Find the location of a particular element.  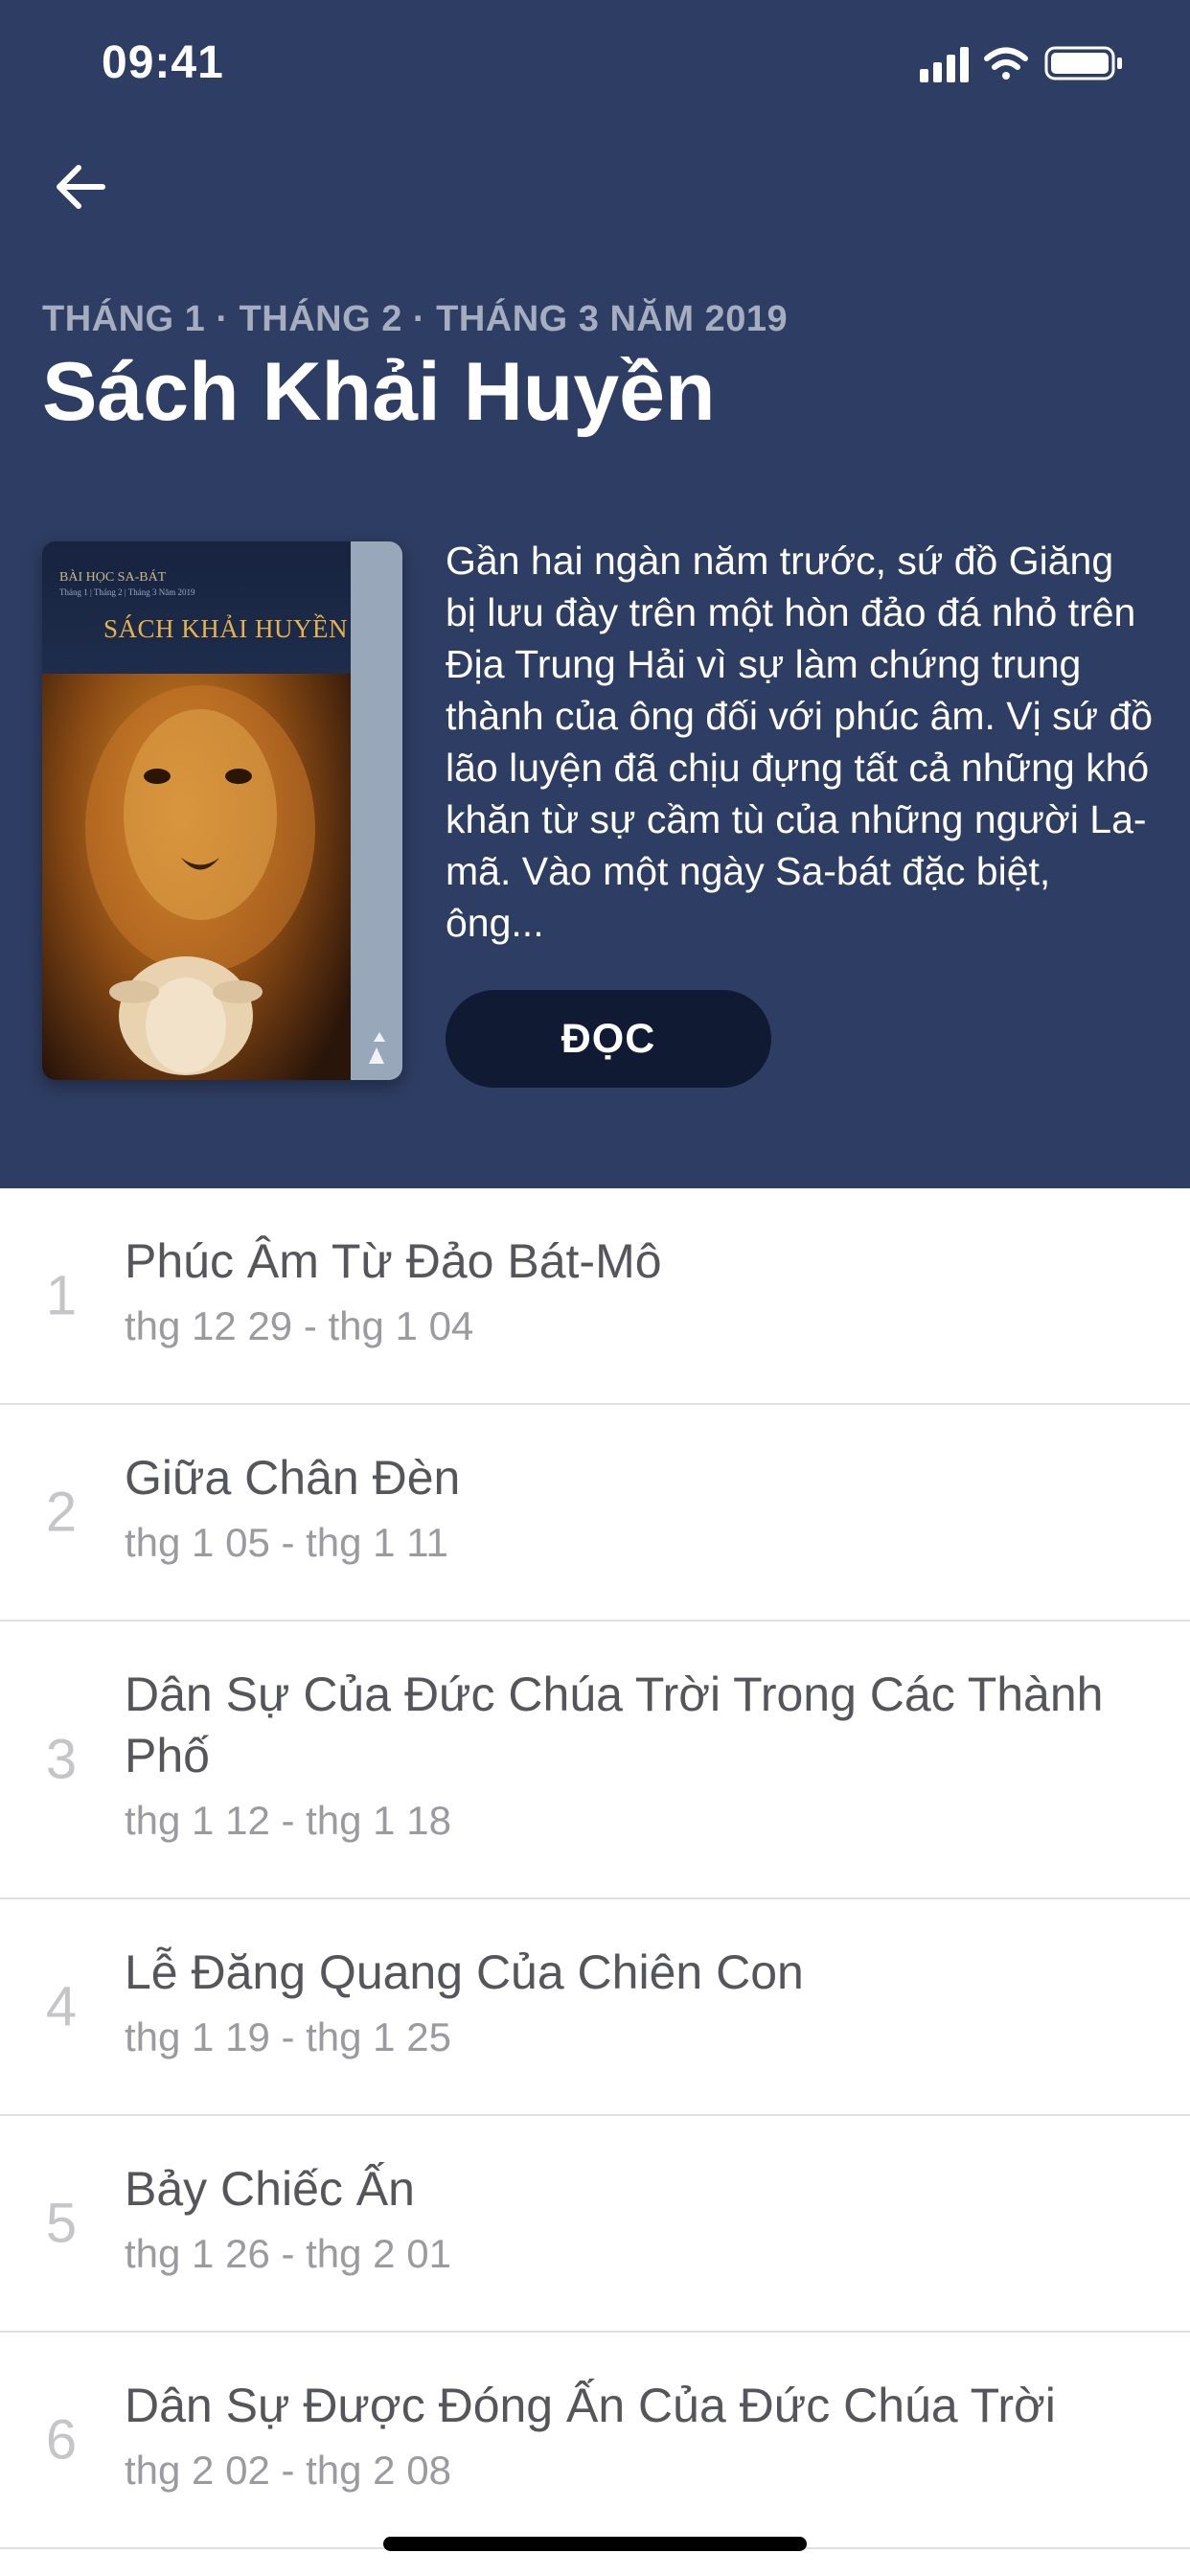

lesson-number: 6 is located at coordinates (62, 2440).